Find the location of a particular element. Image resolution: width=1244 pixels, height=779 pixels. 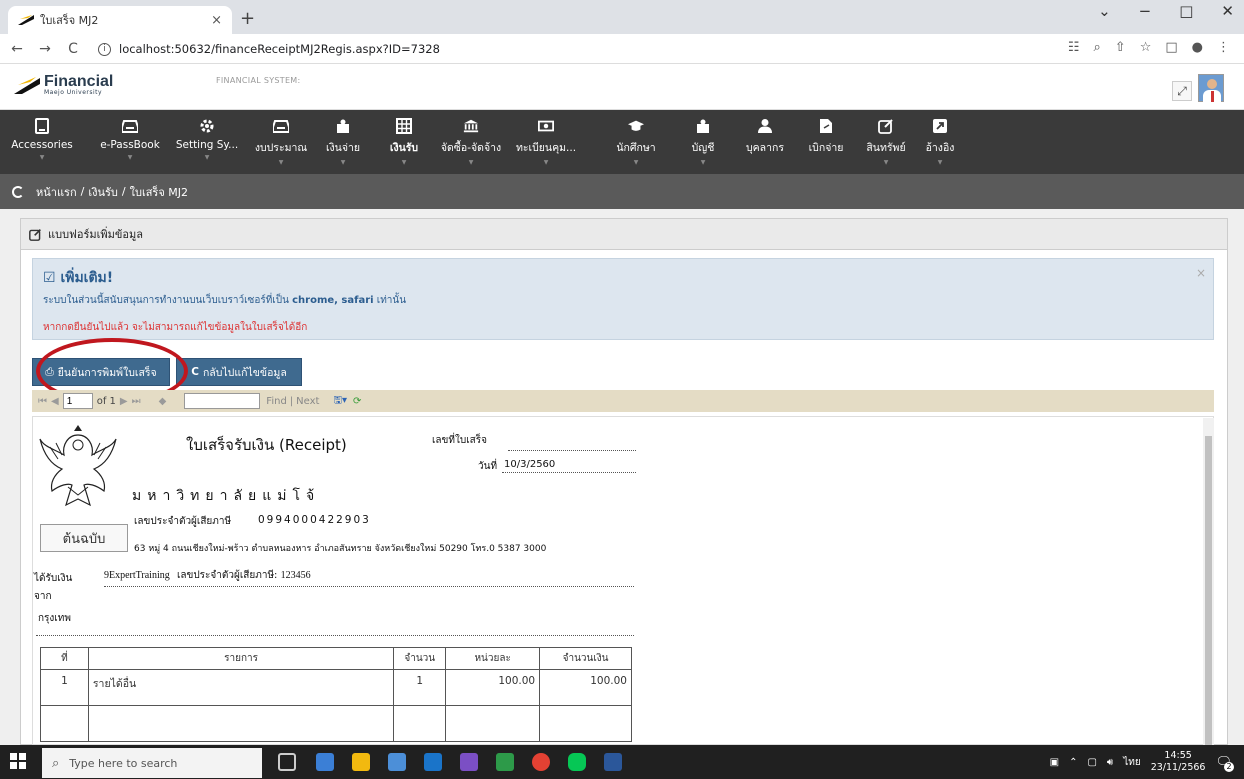

volume-icon: 🔊︎ is located at coordinates (1110, 762).